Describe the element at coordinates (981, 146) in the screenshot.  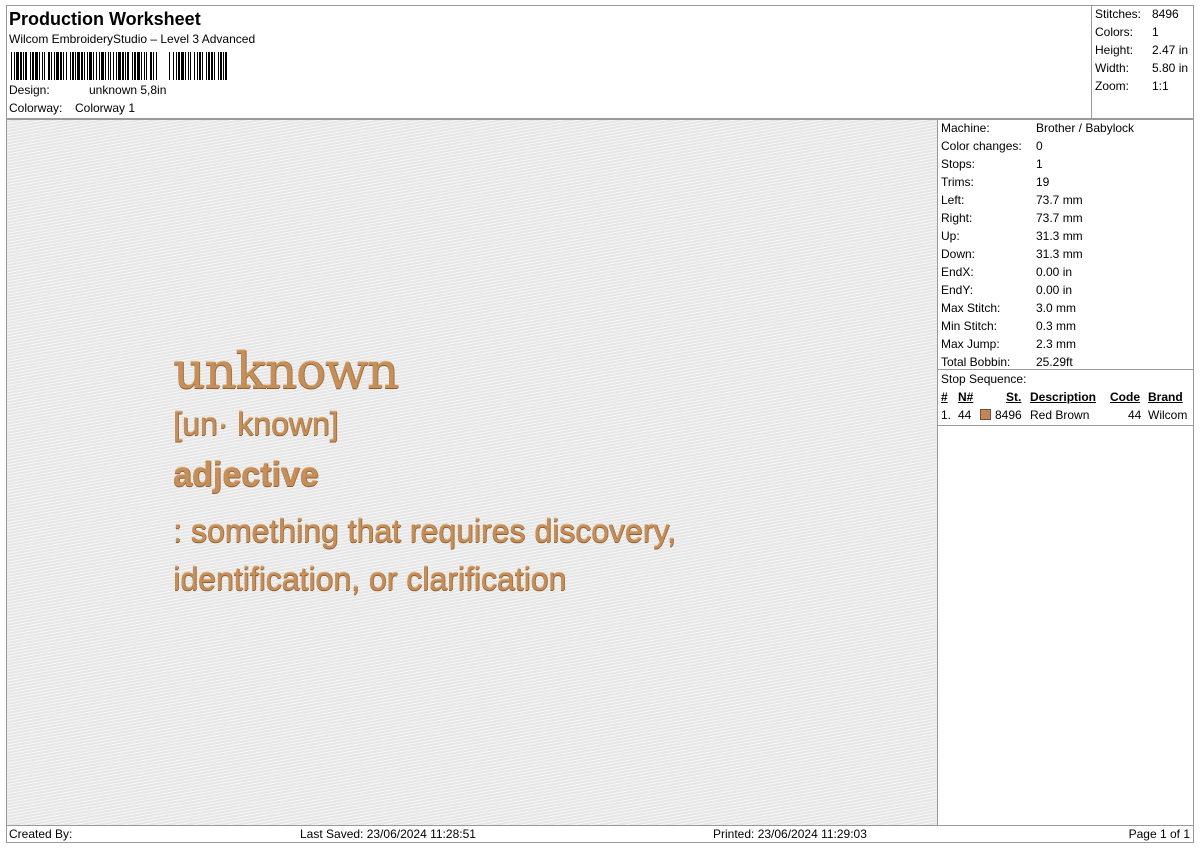
I see `stat-label: Color changes:` at that location.